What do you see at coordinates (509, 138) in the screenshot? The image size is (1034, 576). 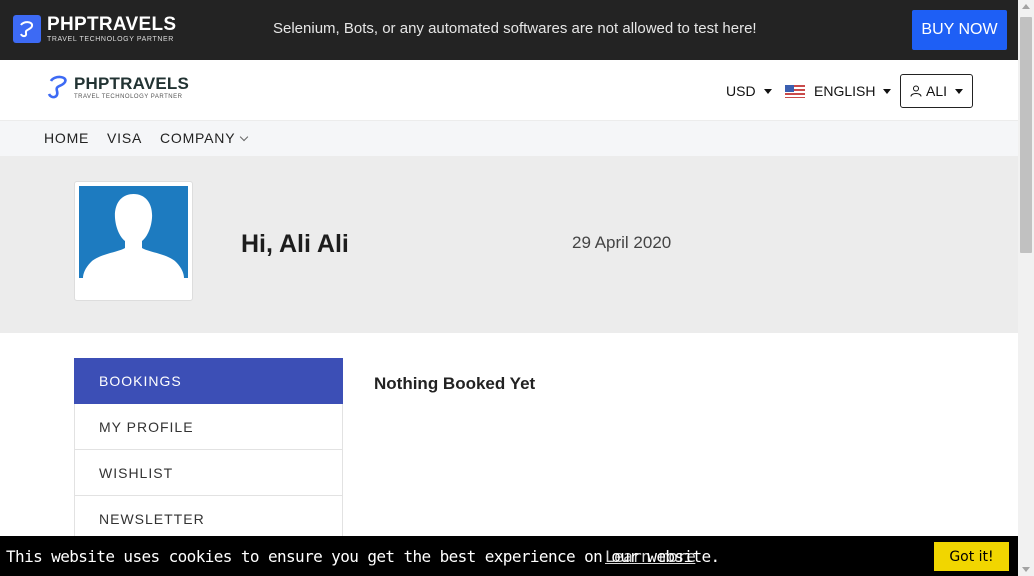 I see `main-navigation: HOME VISA COMPANY` at bounding box center [509, 138].